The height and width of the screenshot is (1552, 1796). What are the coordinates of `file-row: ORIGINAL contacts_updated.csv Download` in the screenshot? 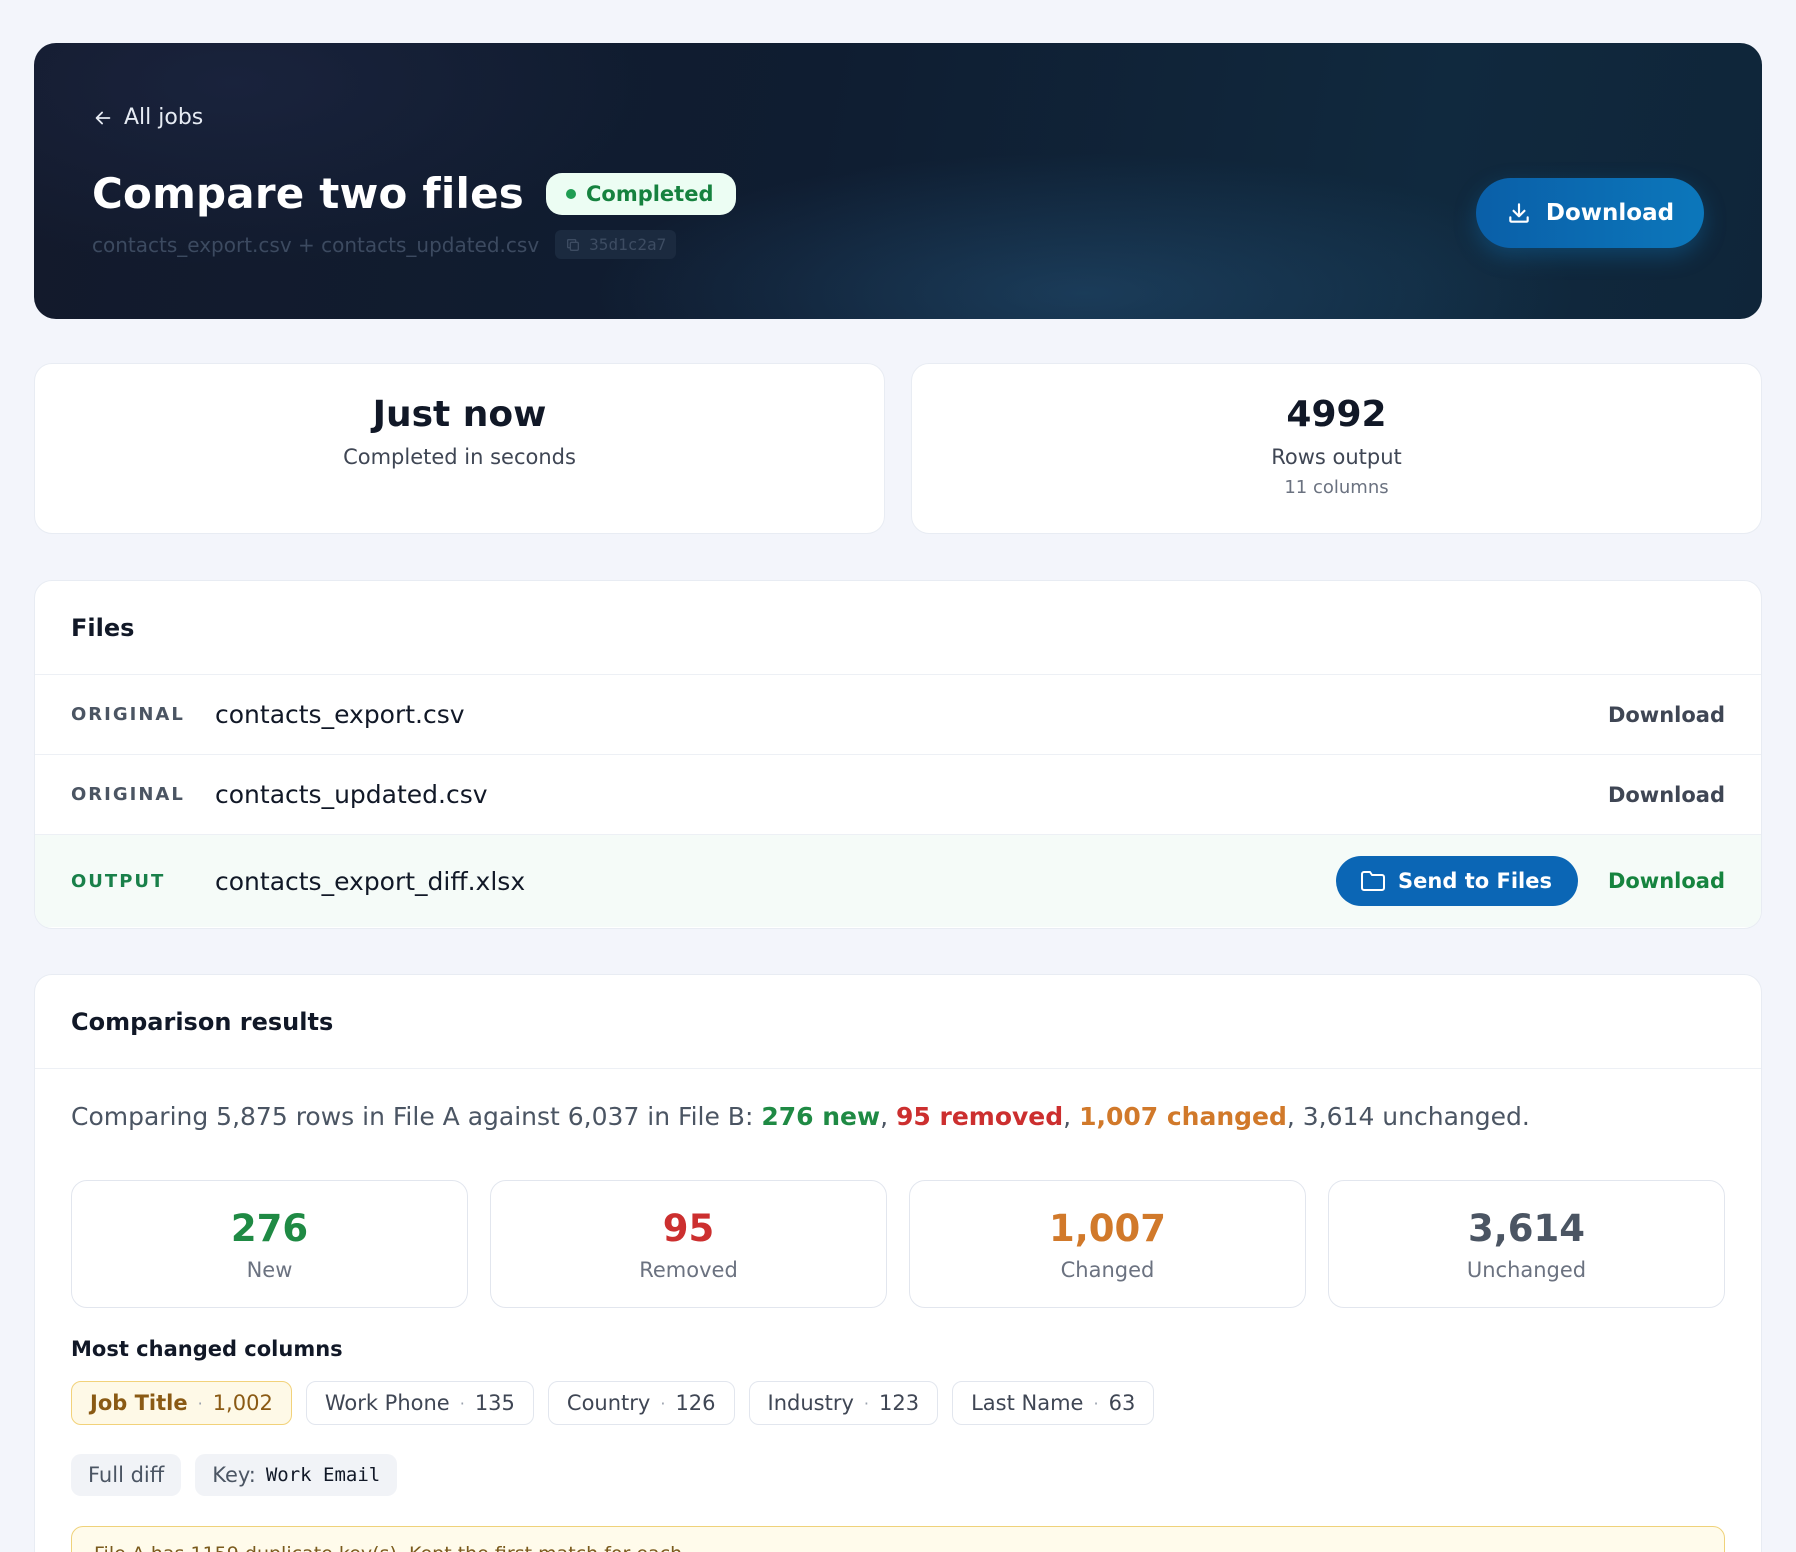 It's located at (898, 795).